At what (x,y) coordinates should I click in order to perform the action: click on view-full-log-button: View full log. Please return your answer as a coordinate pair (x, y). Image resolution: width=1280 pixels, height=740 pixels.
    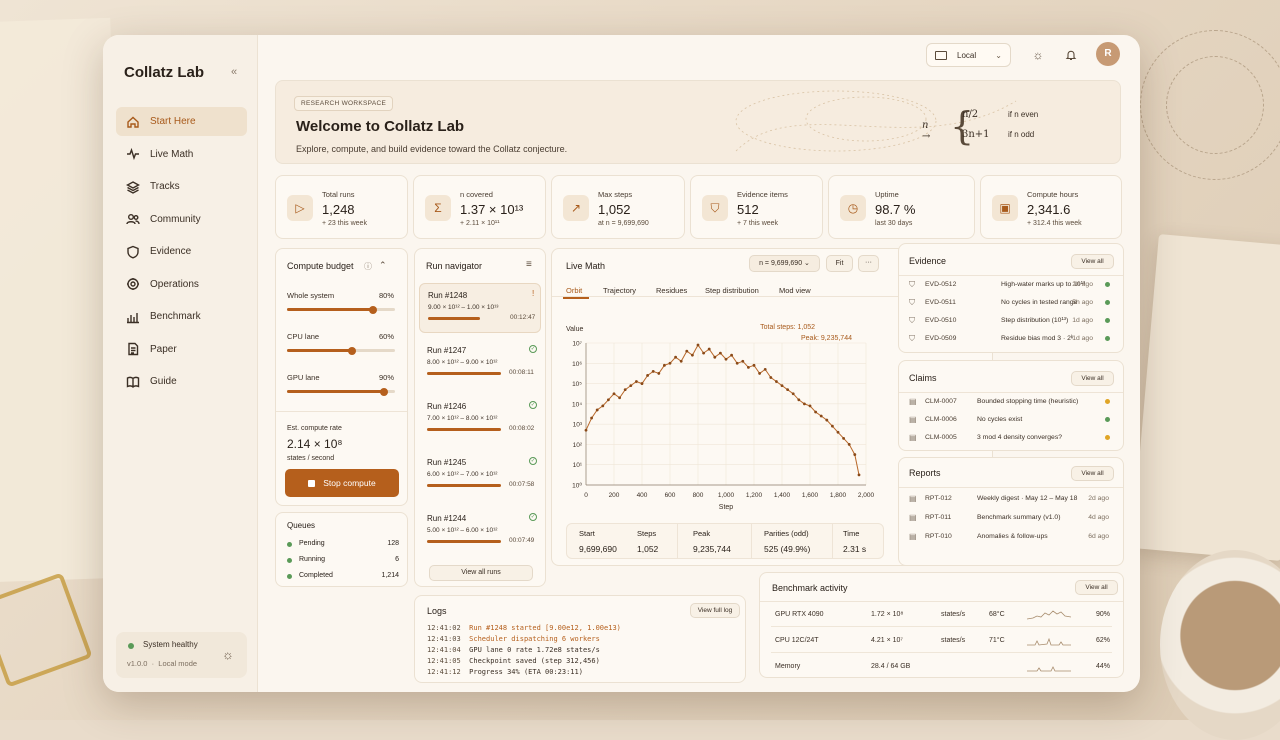
    Looking at the image, I should click on (715, 610).